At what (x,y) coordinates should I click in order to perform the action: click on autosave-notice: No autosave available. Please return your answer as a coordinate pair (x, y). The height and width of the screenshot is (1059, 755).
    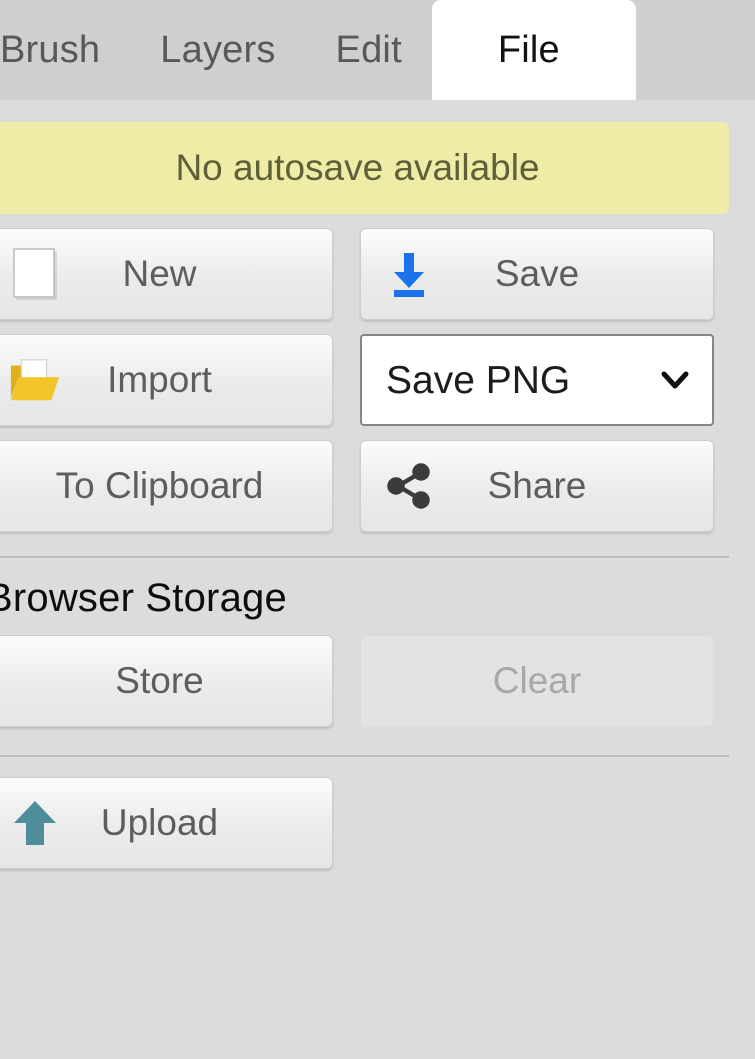
    Looking at the image, I should click on (364, 168).